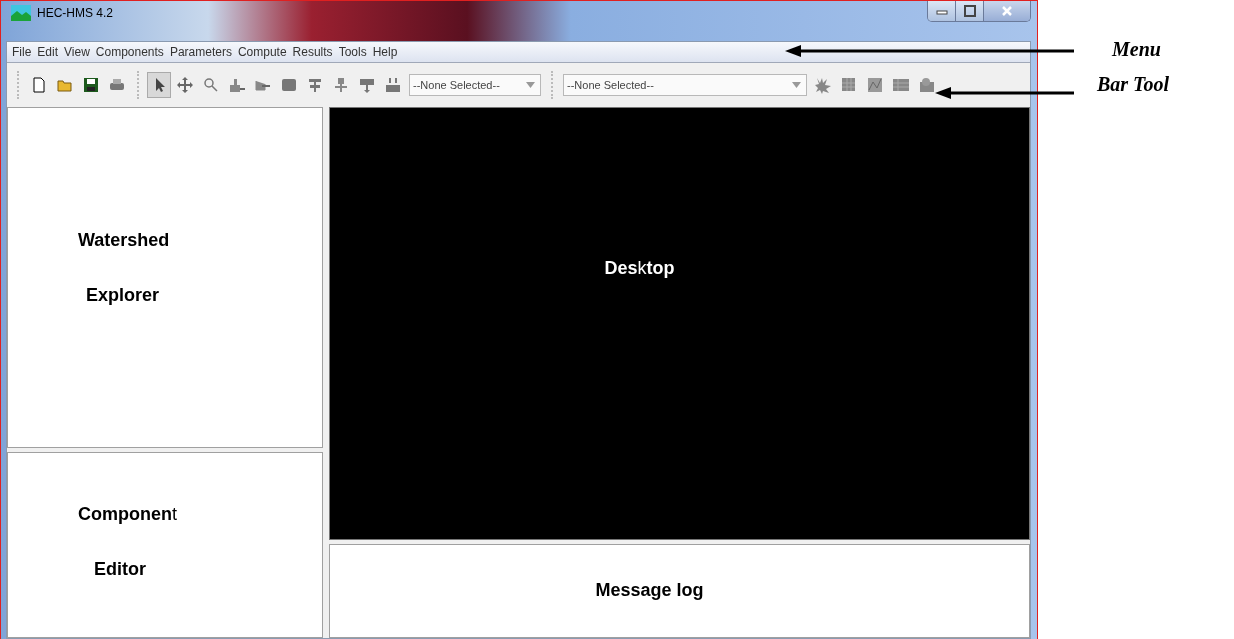 This screenshot has width=1234, height=639. I want to click on menu-item: Results, so click(312, 52).